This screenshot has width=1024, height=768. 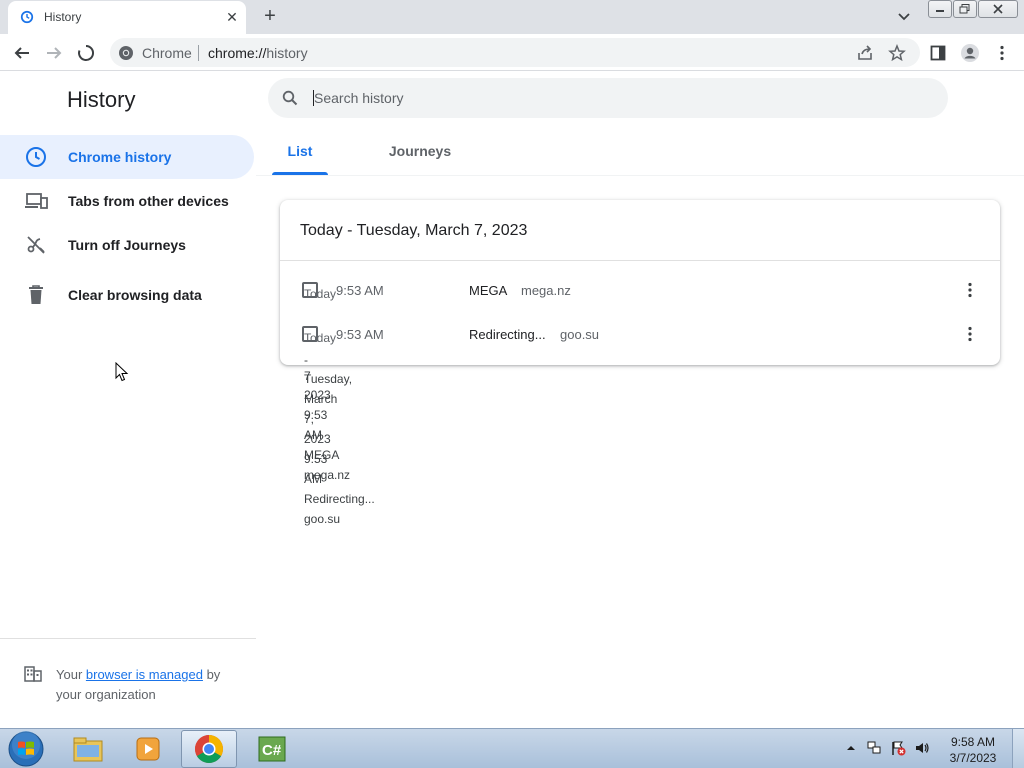 I want to click on sidebar-item-label: Turn off Journeys, so click(x=127, y=245).